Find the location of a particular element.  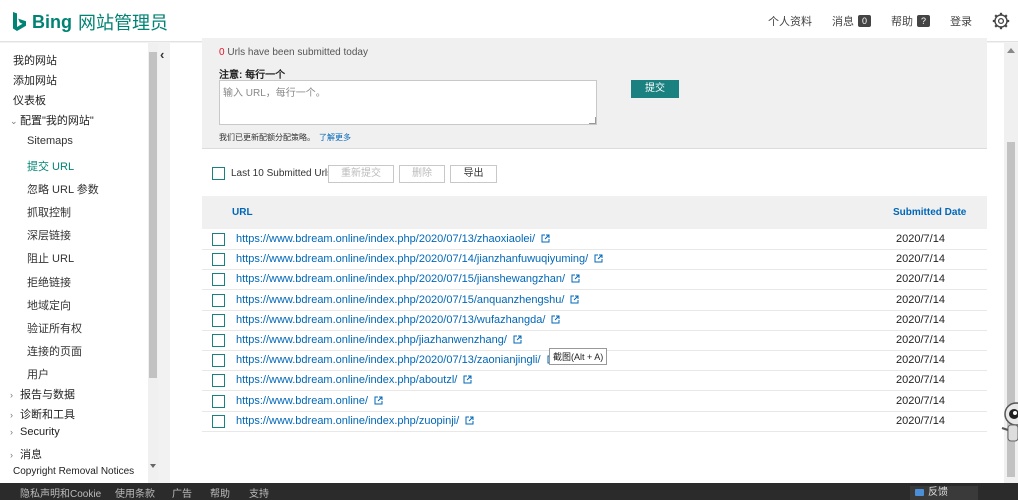

quota-note-text: 我们已更新配额分配策略。 is located at coordinates (267, 137).